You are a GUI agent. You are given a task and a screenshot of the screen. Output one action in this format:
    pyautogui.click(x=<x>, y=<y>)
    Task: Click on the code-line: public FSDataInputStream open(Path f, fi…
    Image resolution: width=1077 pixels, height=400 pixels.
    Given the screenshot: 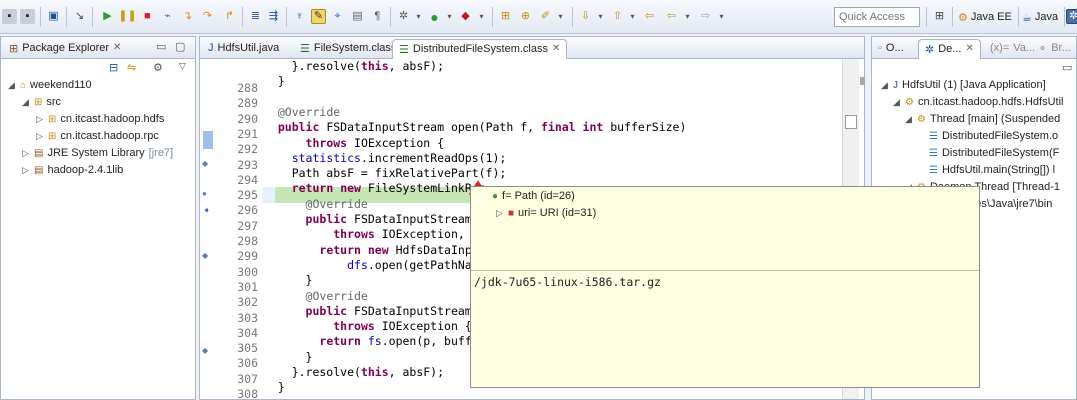 What is the action you would take?
    pyautogui.click(x=475, y=127)
    